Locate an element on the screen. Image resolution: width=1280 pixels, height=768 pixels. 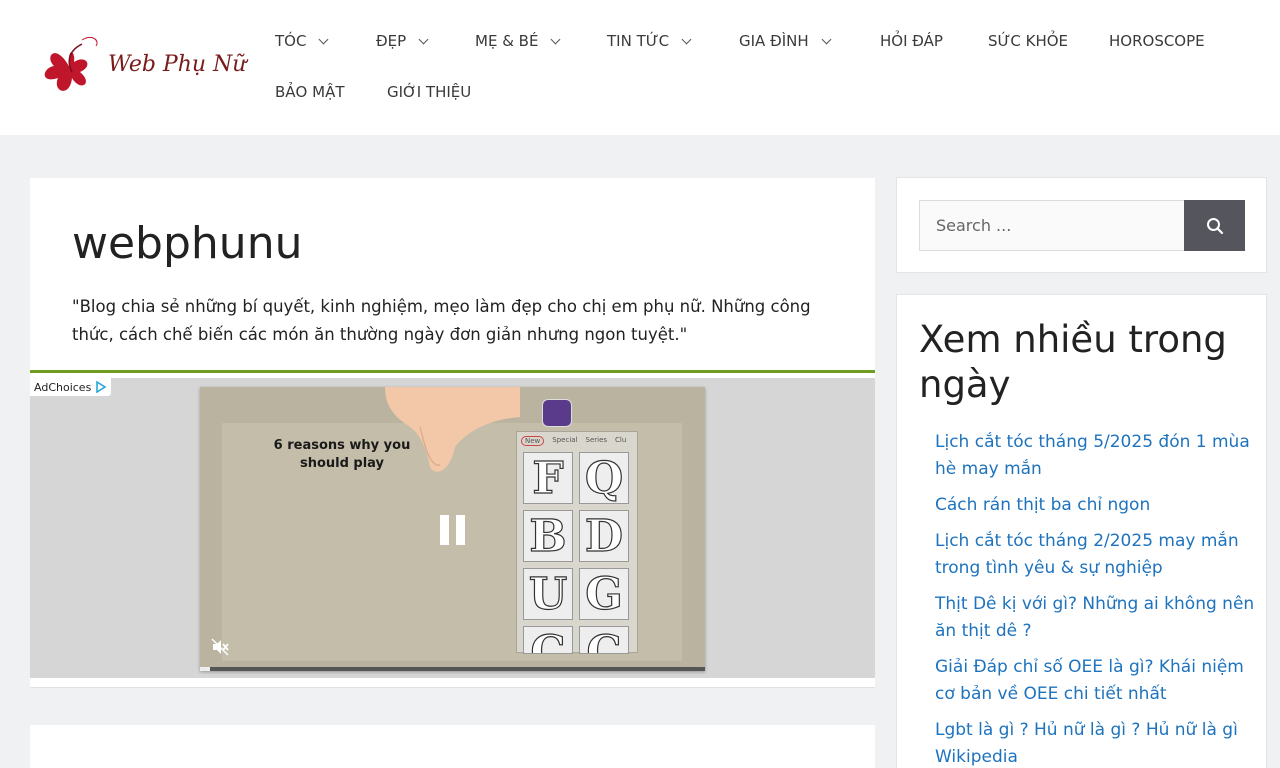
popular-post-link: Cách rán thịt ba chỉ ngon is located at coordinates (1095, 505).